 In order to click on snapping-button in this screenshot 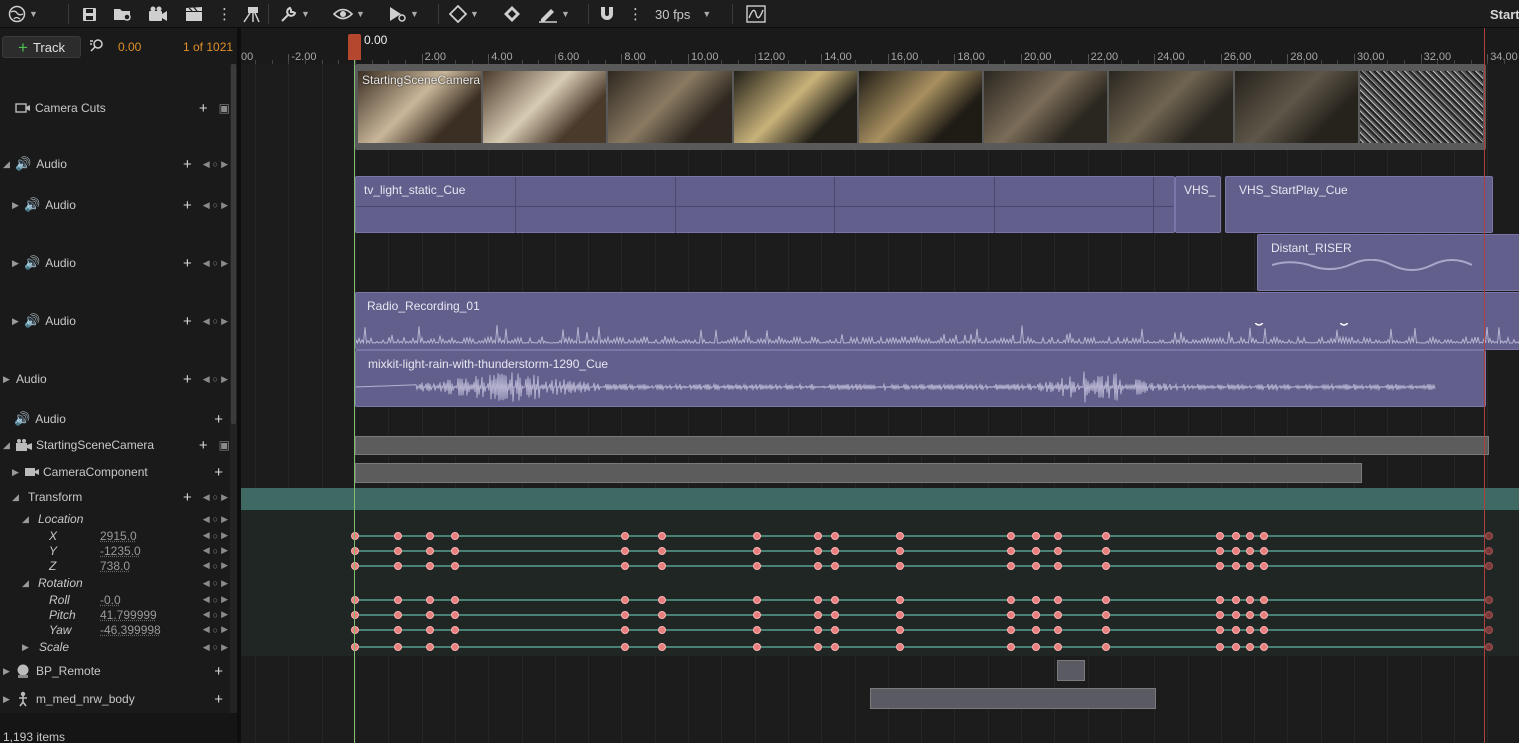, I will do `click(607, 14)`.